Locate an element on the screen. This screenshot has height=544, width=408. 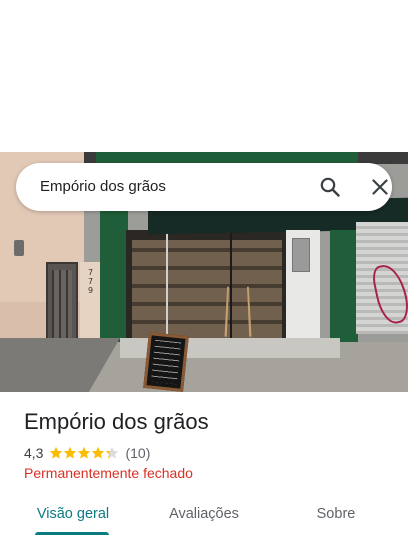
closed-status: Permanentemente fechado is located at coordinates (108, 473).